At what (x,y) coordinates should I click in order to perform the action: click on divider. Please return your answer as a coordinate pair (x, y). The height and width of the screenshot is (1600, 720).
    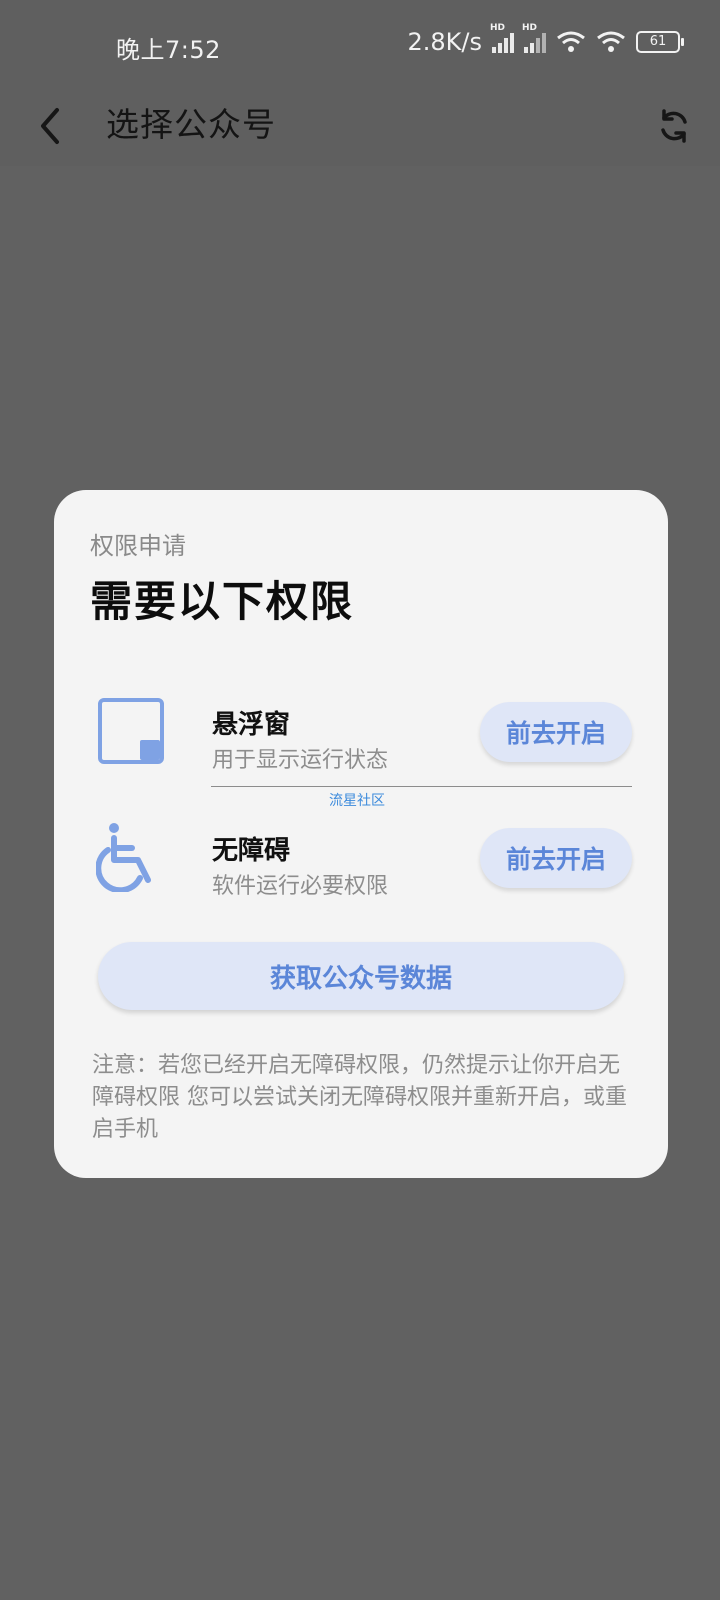
    Looking at the image, I should click on (421, 786).